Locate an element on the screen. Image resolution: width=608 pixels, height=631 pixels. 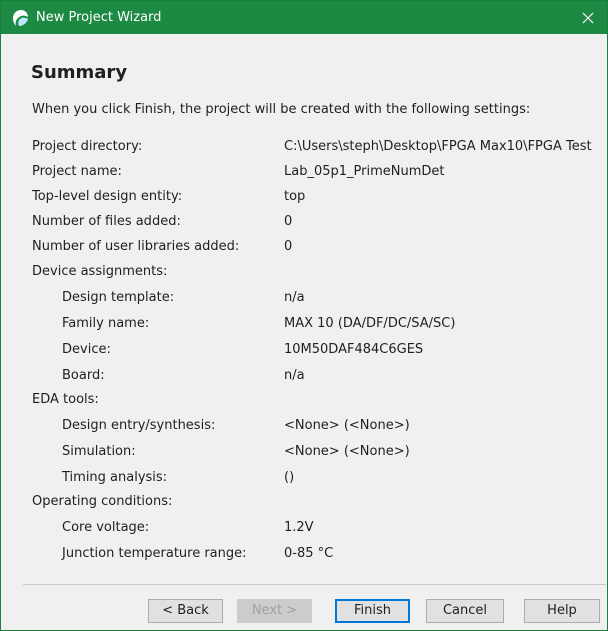
setting-row-design-template: Design template: n/a is located at coordinates (304, 298).